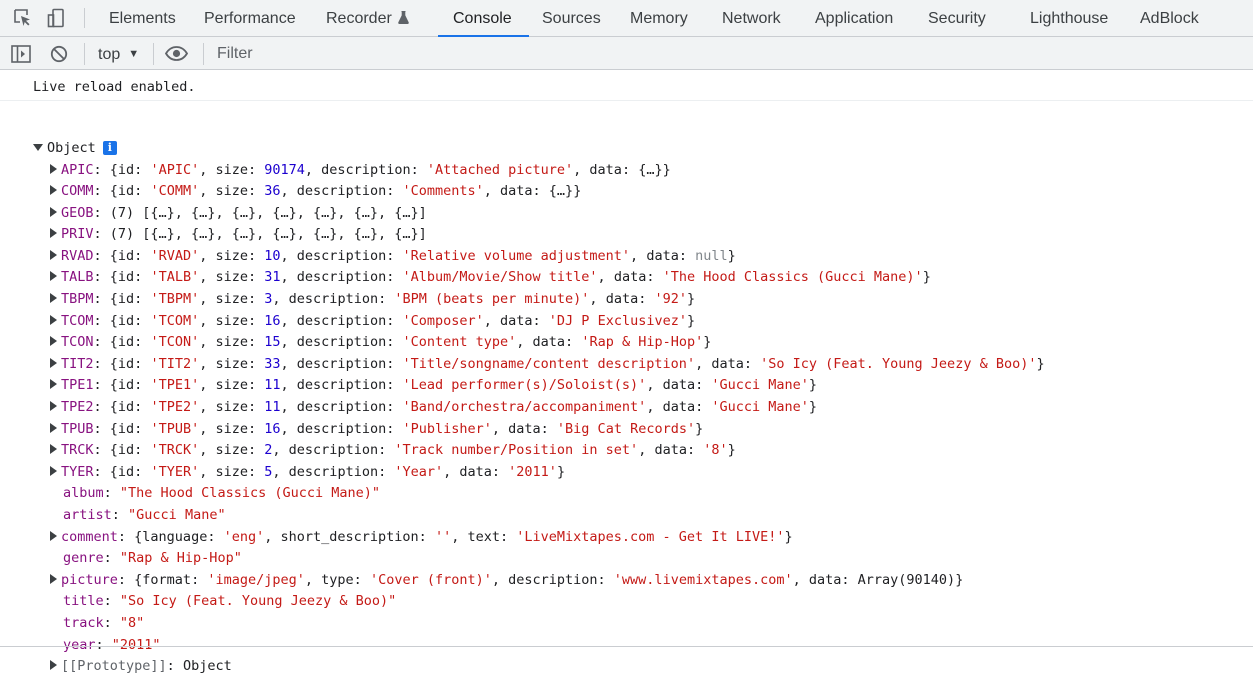 The width and height of the screenshot is (1253, 677). What do you see at coordinates (175, 537) in the screenshot?
I see `sub-key: language` at bounding box center [175, 537].